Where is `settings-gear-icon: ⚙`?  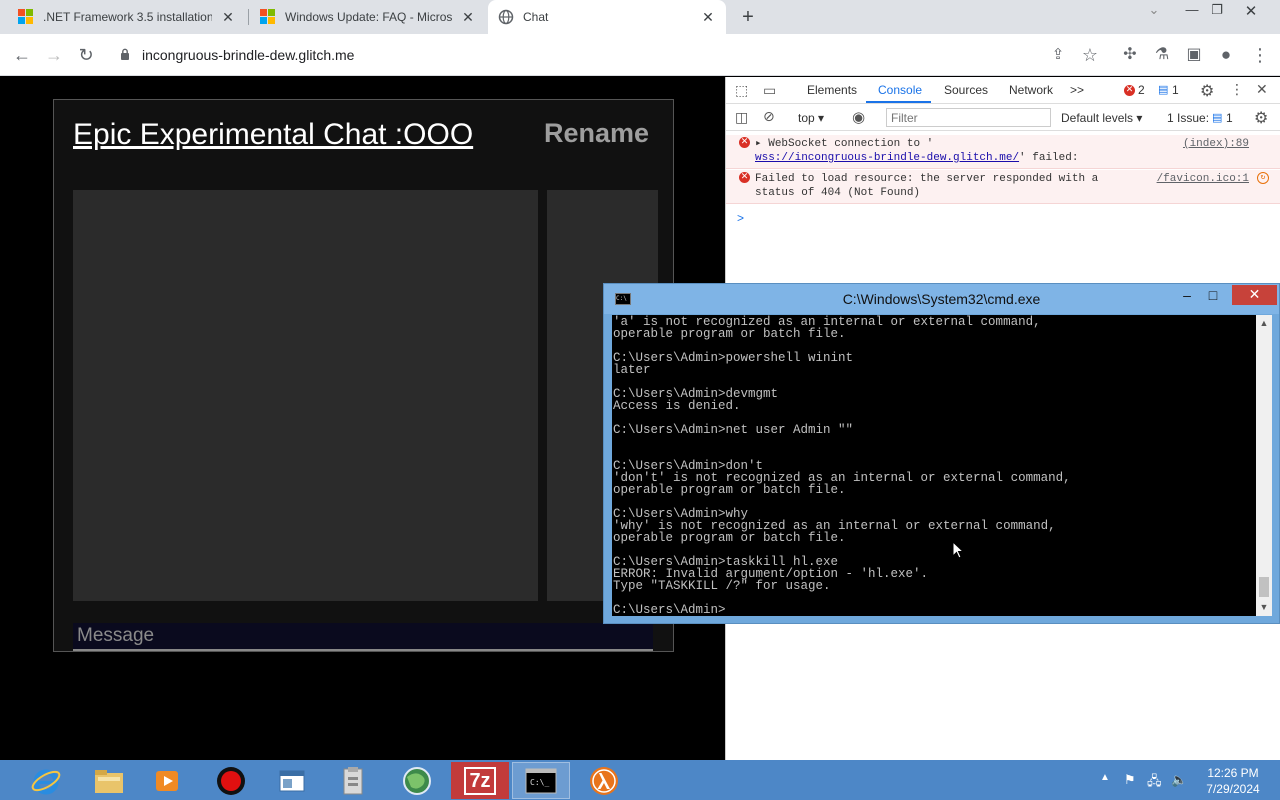
settings-gear-icon: ⚙ is located at coordinates (1207, 91).